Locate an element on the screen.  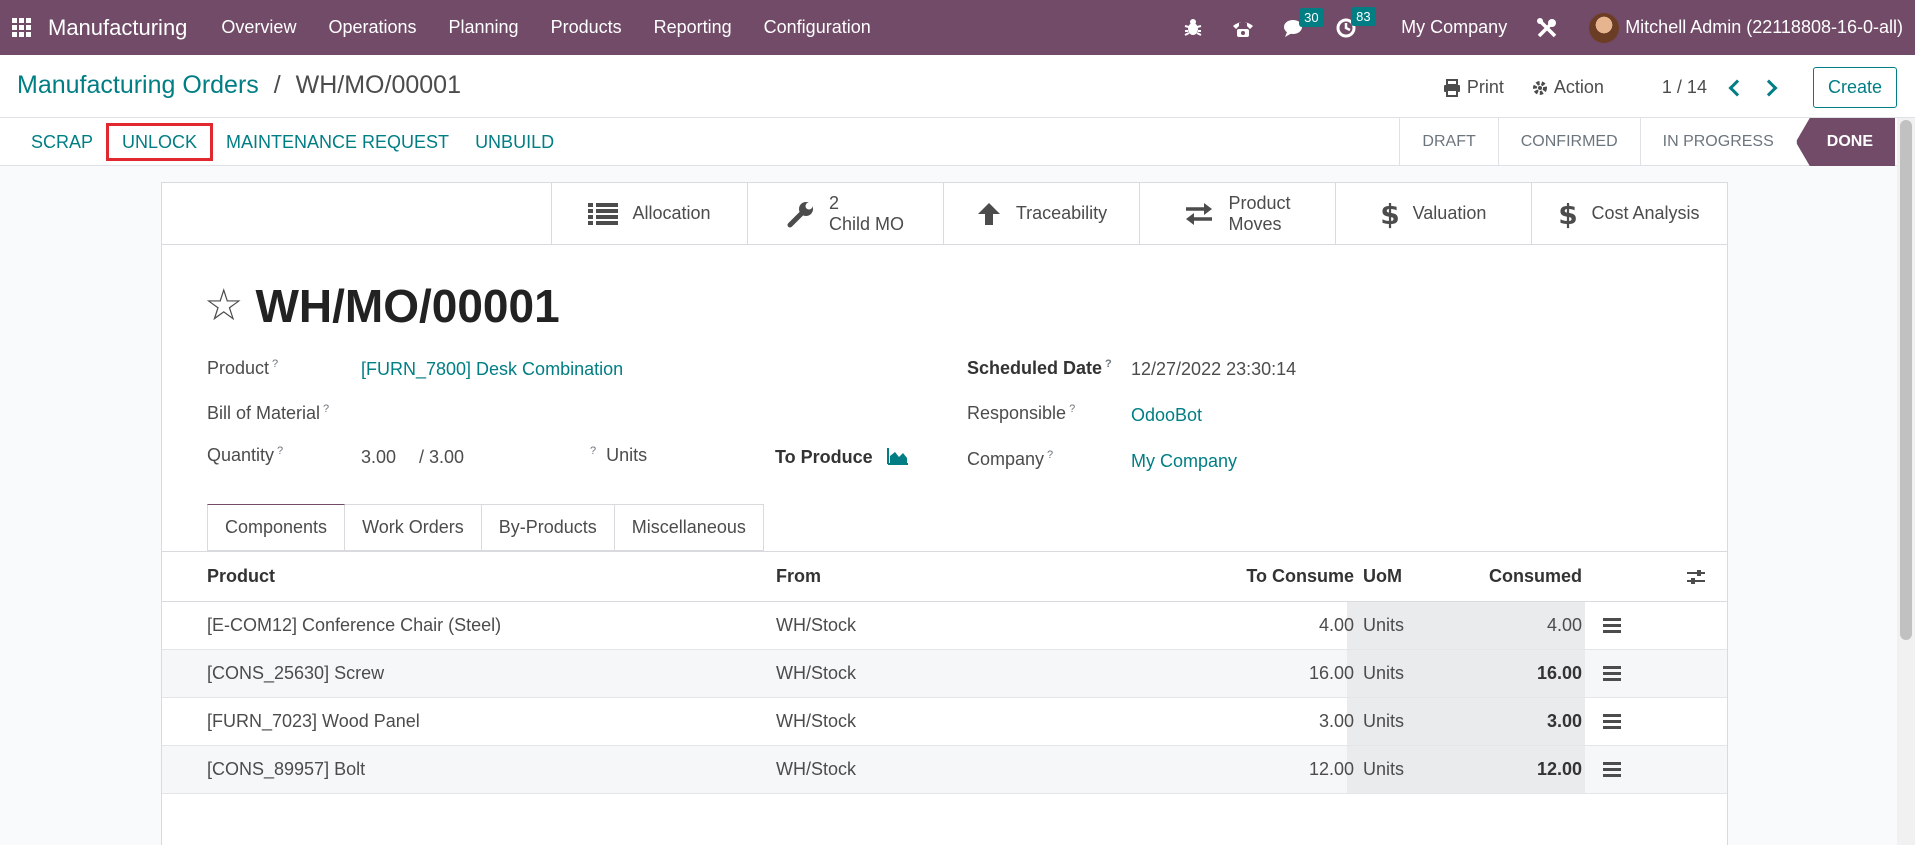
tab-work-orders: Work Orders is located at coordinates (413, 527).